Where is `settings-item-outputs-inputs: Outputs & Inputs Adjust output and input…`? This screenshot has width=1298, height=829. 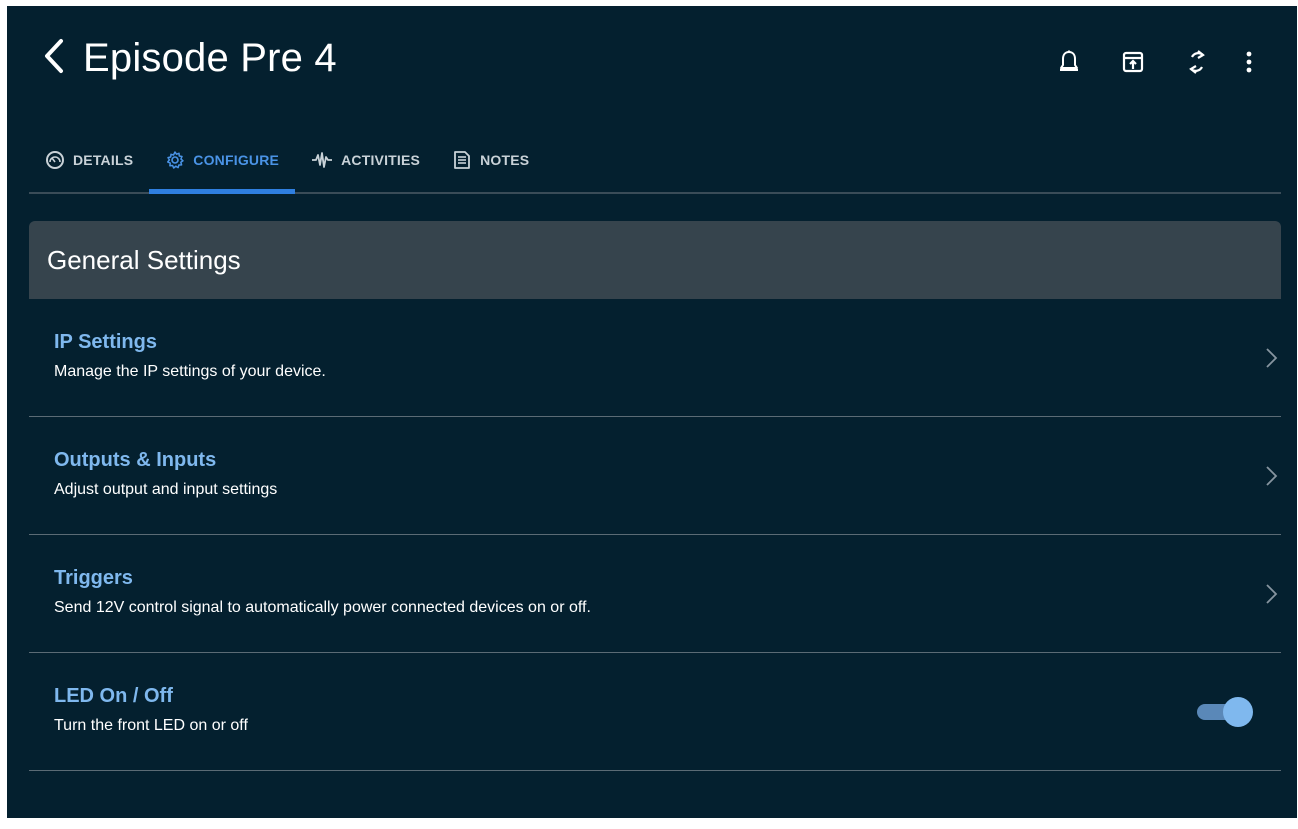 settings-item-outputs-inputs: Outputs & Inputs Adjust output and input… is located at coordinates (655, 476).